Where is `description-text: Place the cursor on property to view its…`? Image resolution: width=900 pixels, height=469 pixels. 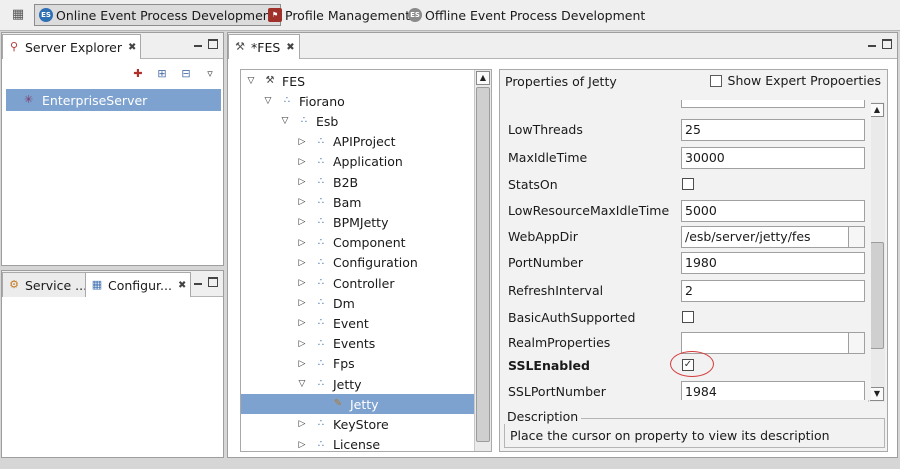
description-text: Place the cursor on property to view its… is located at coordinates (670, 435).